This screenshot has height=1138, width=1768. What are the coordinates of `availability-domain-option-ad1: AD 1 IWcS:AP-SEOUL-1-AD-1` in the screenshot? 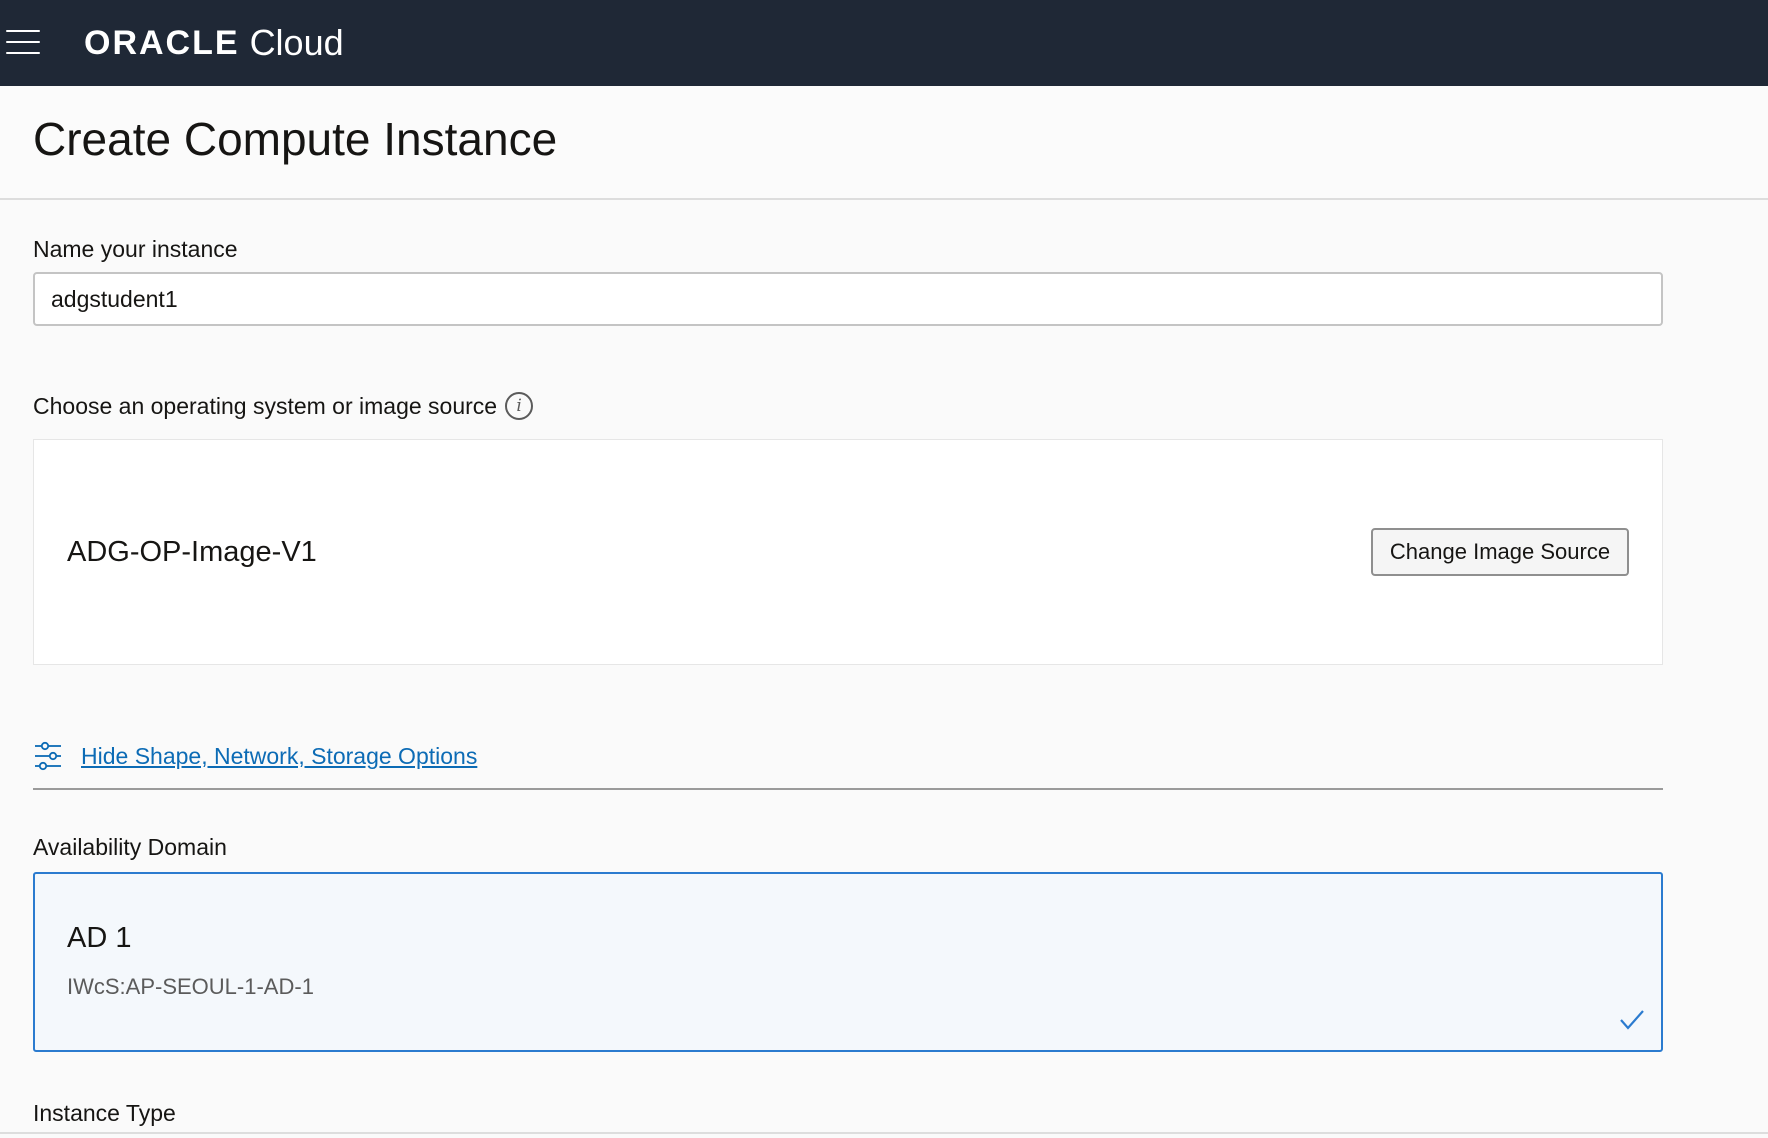 It's located at (848, 962).